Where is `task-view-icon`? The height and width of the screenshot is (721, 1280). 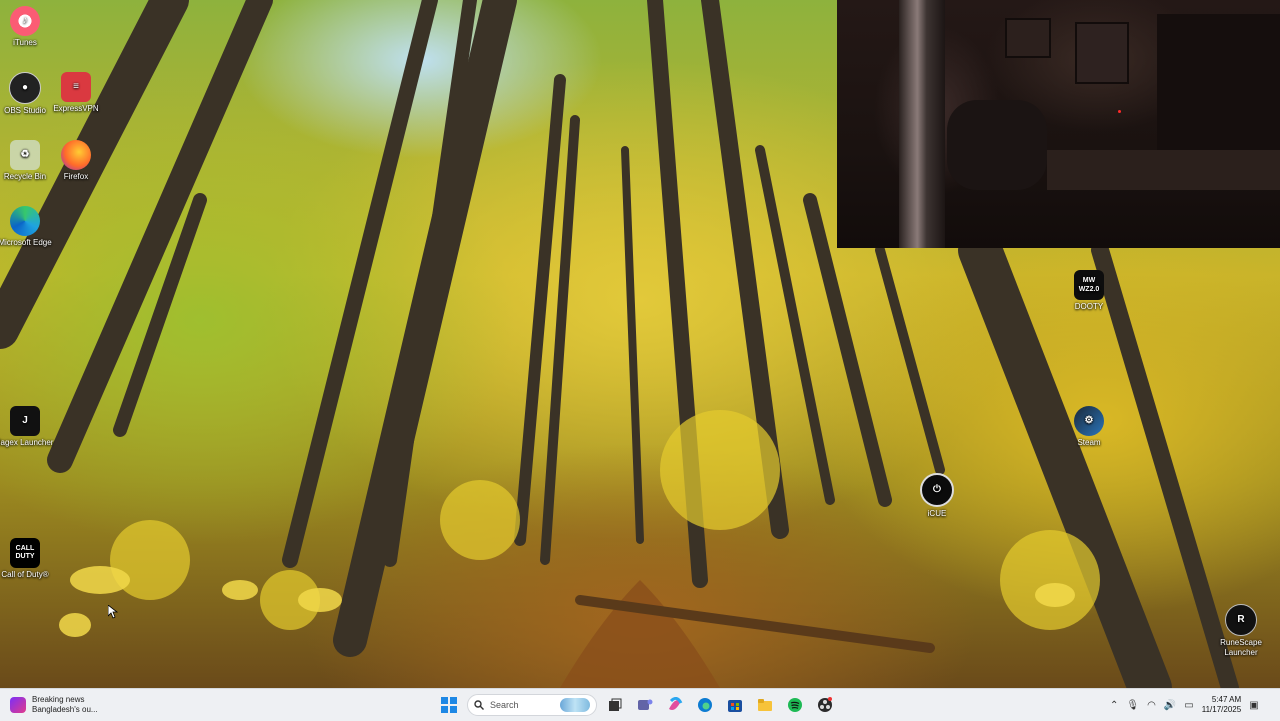 task-view-icon is located at coordinates (615, 705).